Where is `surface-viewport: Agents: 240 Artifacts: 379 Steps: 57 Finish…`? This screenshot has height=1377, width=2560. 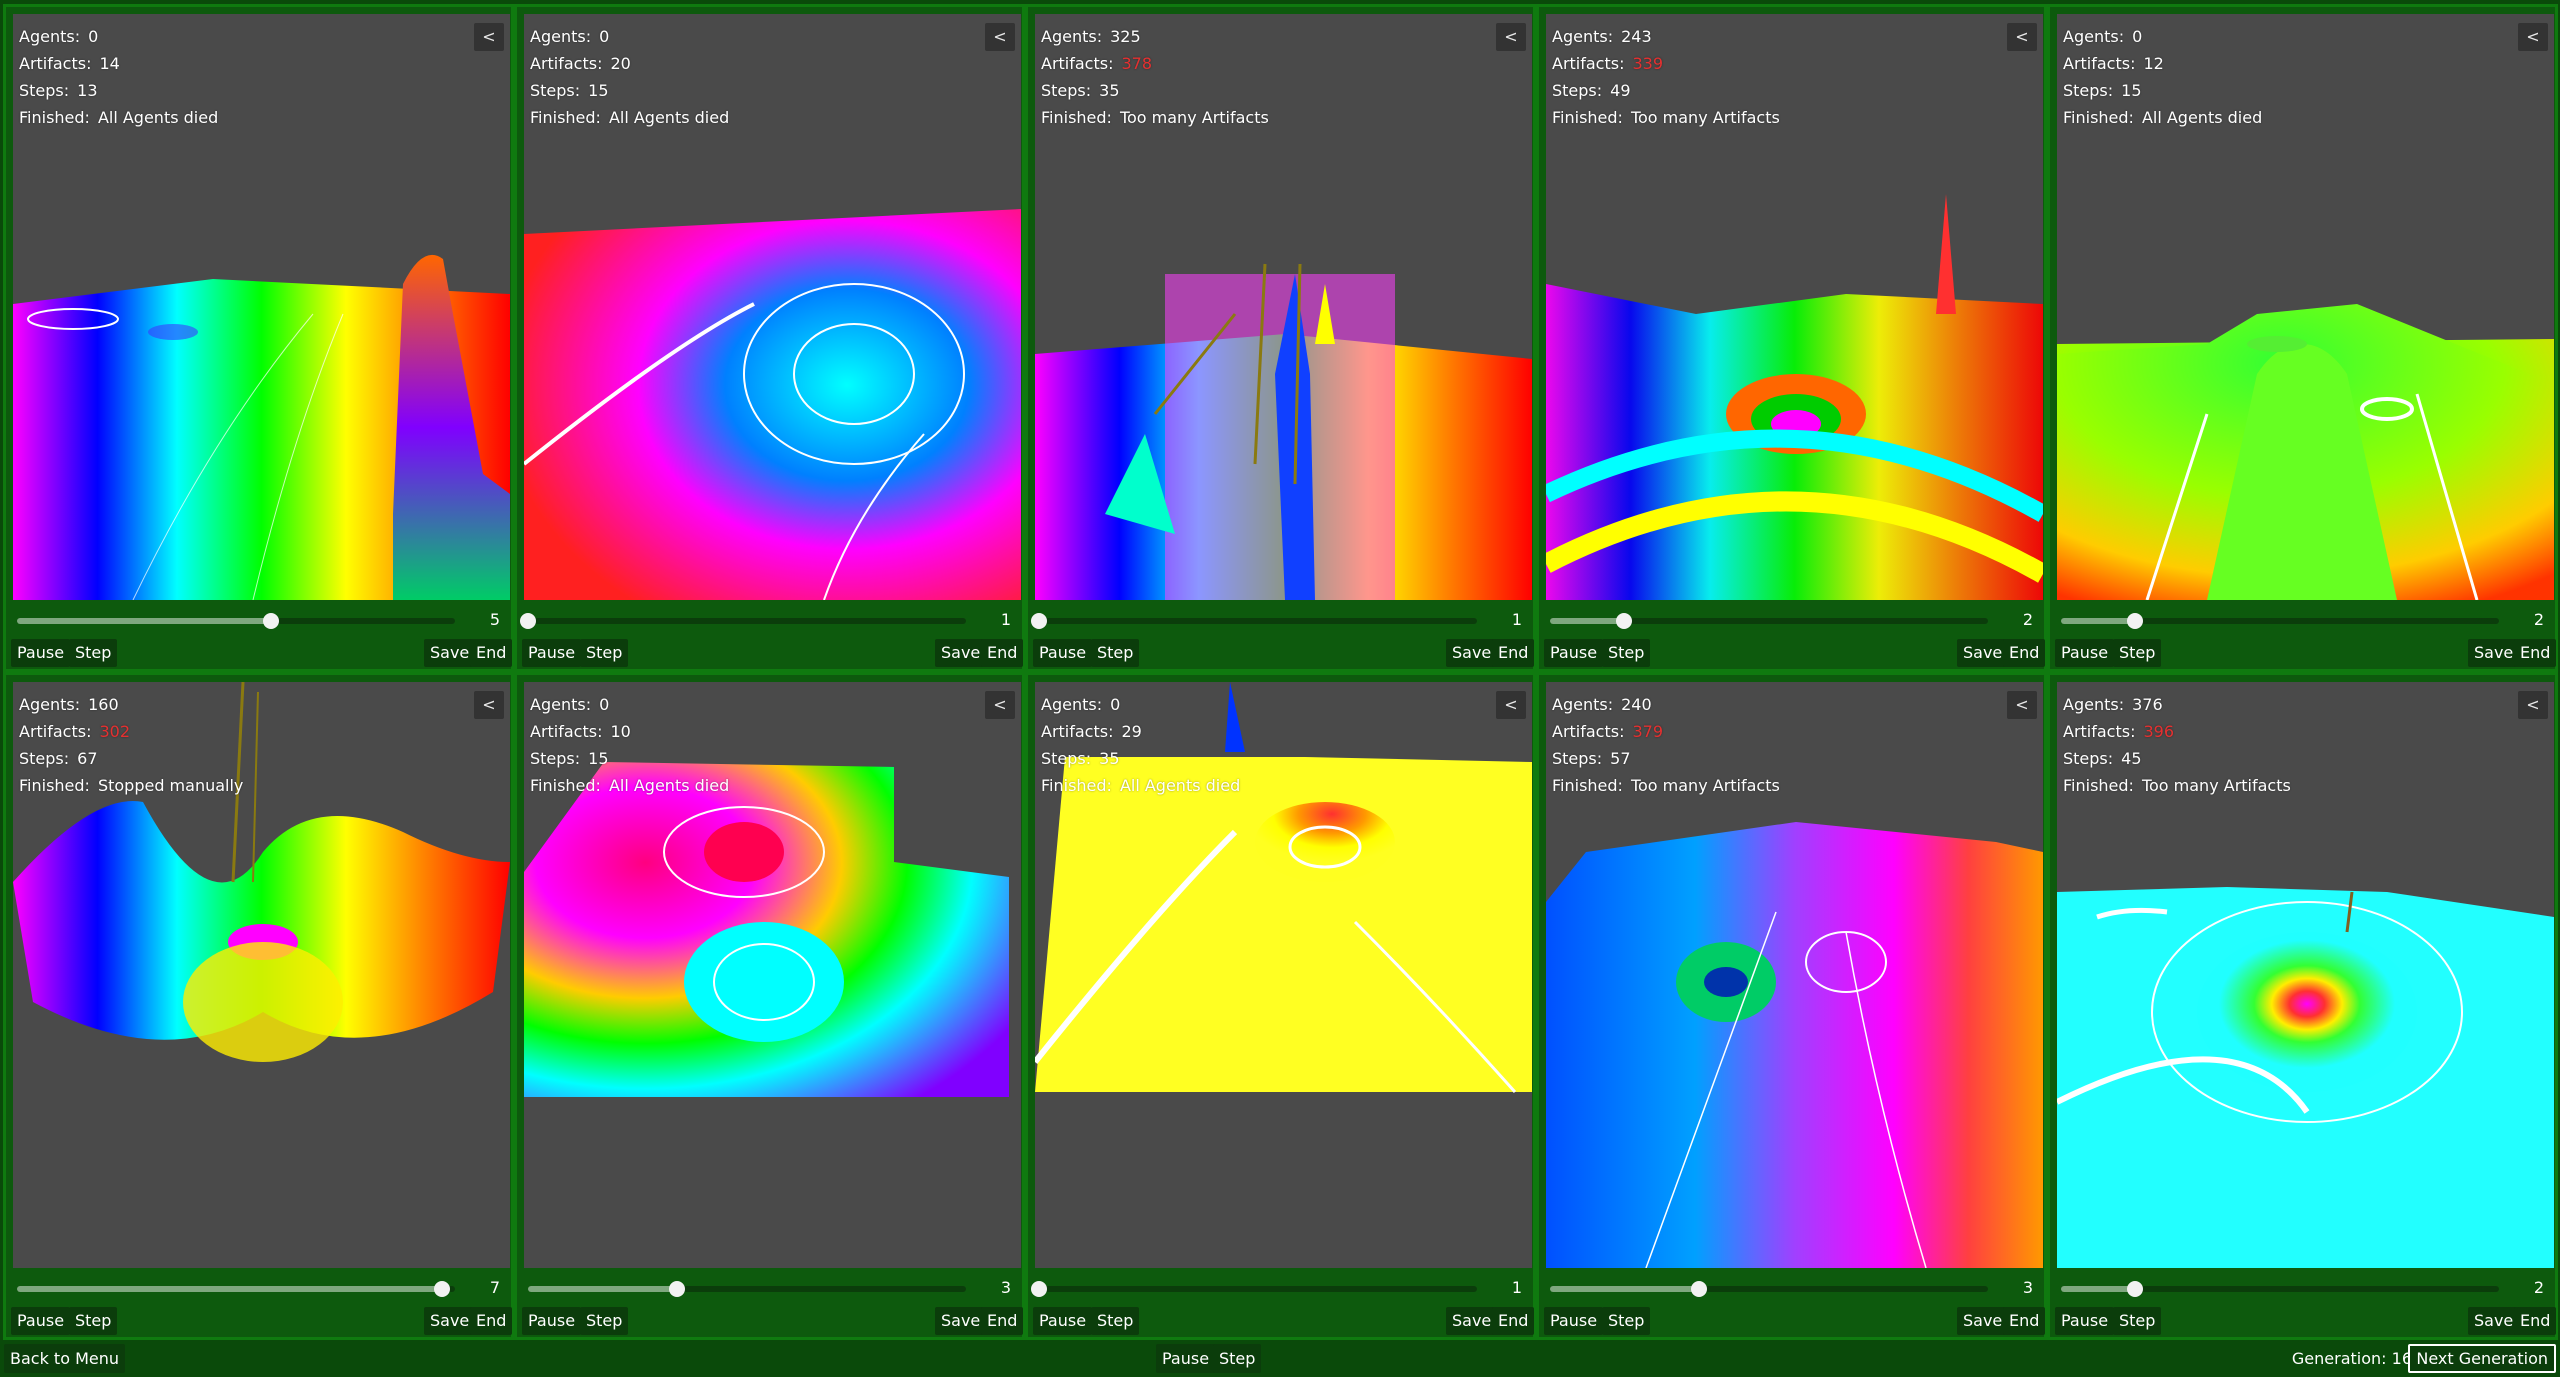 surface-viewport: Agents: 240 Artifacts: 379 Steps: 57 Finish… is located at coordinates (1794, 975).